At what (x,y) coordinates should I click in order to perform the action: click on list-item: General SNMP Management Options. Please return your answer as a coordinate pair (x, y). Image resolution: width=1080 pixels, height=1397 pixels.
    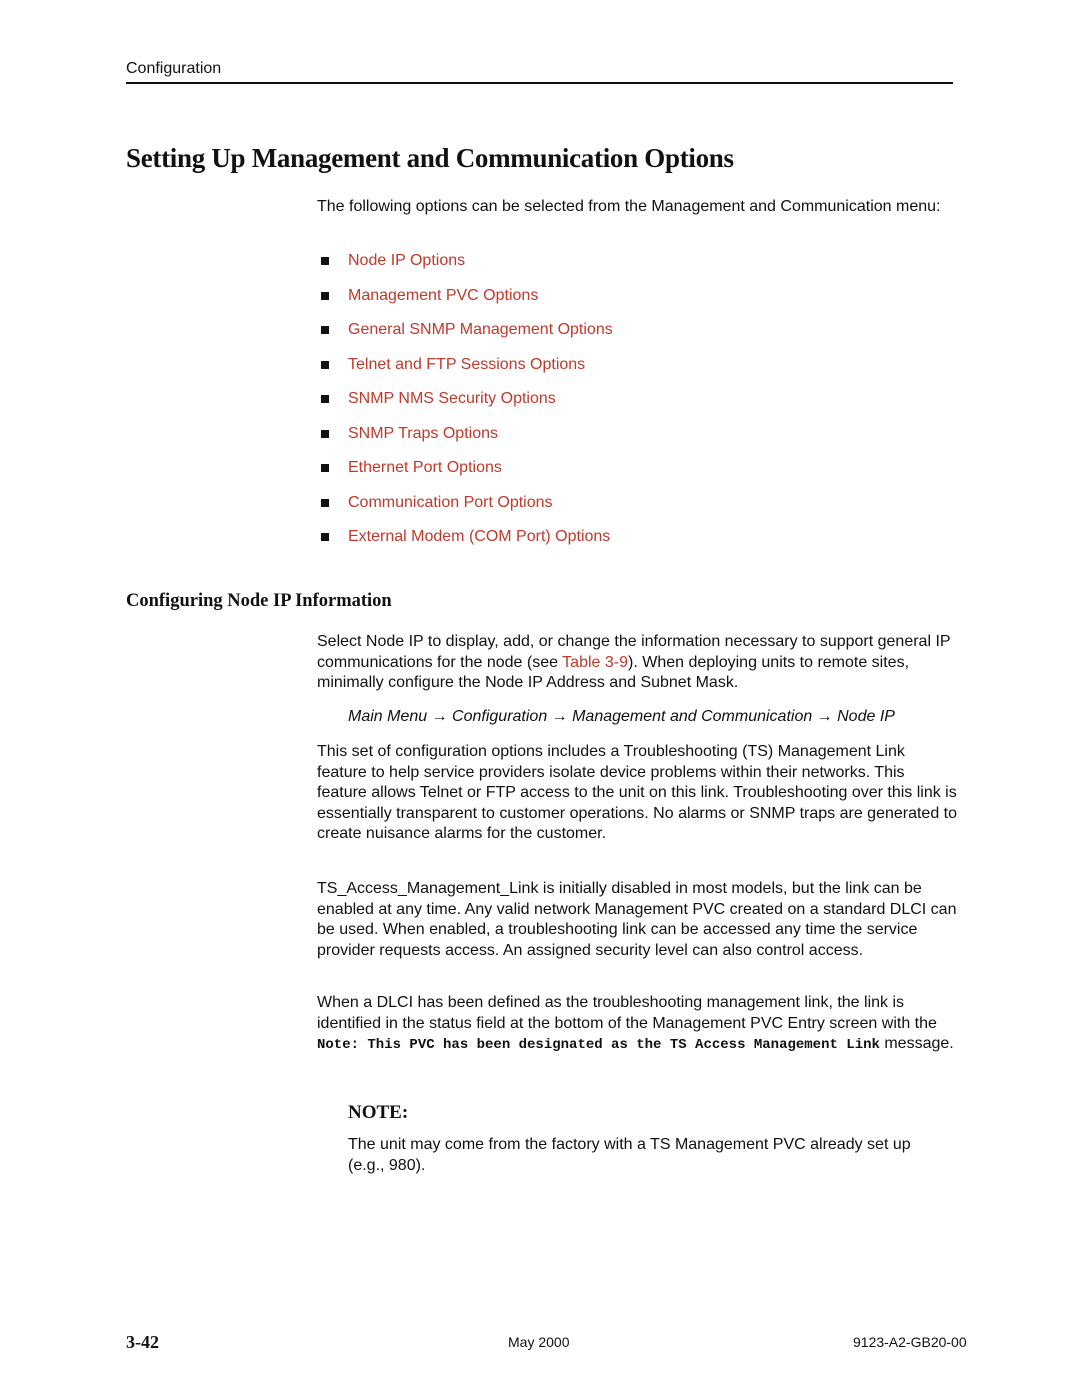
    Looking at the image, I should click on (465, 337).